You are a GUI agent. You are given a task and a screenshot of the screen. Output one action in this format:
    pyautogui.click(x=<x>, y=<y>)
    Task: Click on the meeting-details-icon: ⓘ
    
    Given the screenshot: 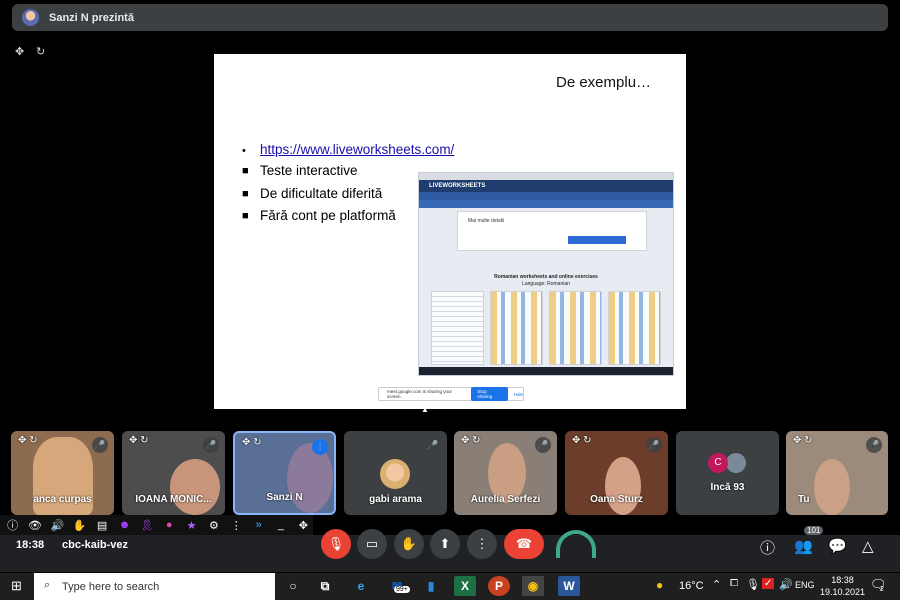 What is the action you would take?
    pyautogui.click(x=767, y=547)
    